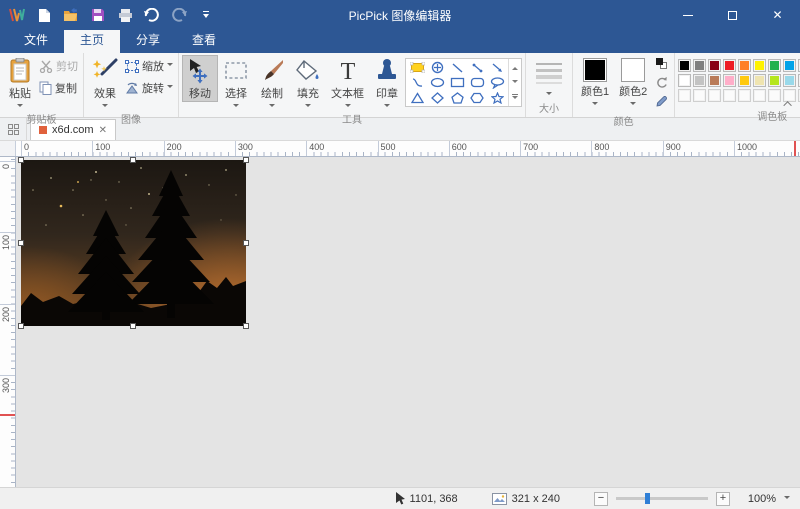 The image size is (800, 509). What do you see at coordinates (477, 67) in the screenshot?
I see `shape-line-dots` at bounding box center [477, 67].